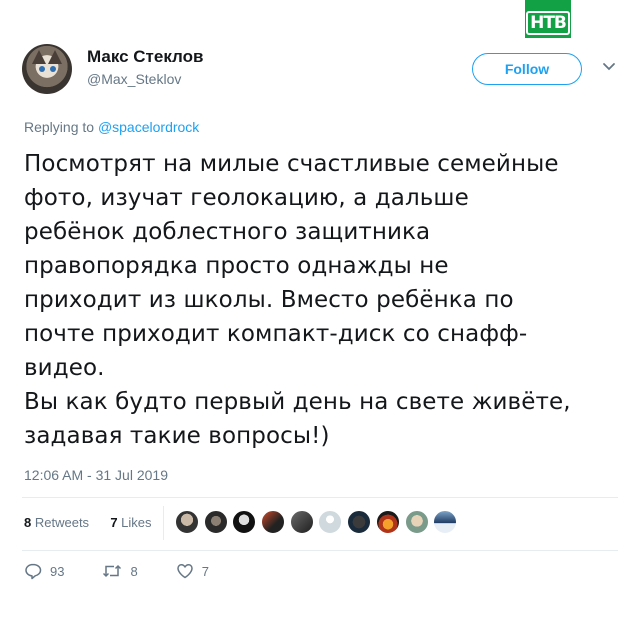 This screenshot has width=640, height=640. Describe the element at coordinates (269, 300) in the screenshot. I see `tweet-text-line: приходит из школы. Вместо ребёнка по` at that location.